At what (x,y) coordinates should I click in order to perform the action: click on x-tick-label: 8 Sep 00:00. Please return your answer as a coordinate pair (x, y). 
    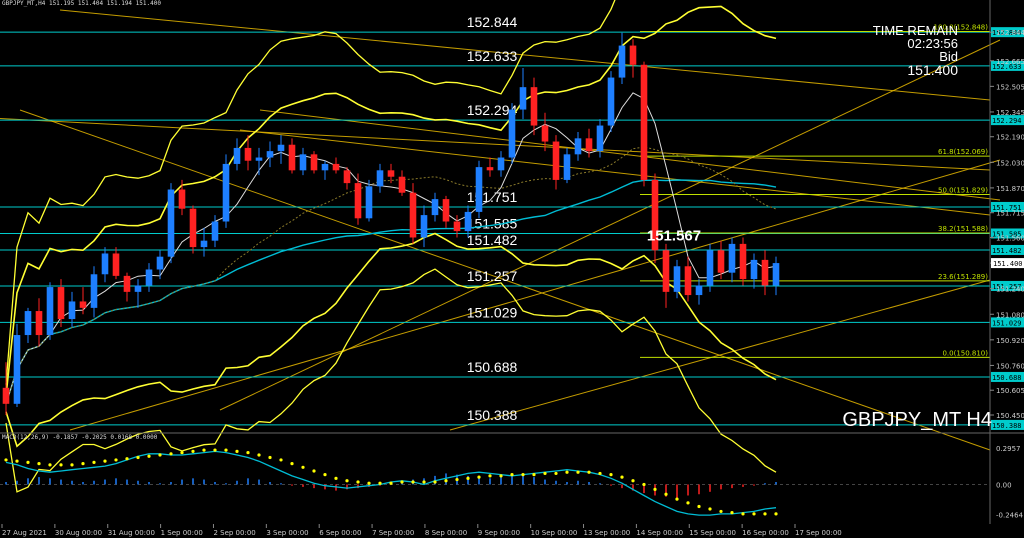
    Looking at the image, I should click on (446, 533).